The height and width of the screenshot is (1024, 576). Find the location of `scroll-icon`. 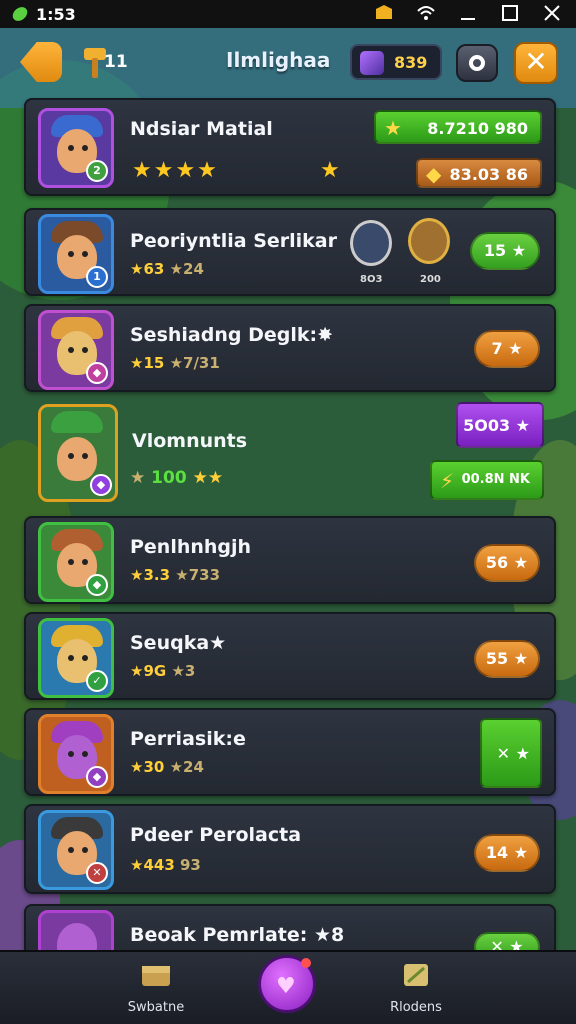

scroll-icon is located at coordinates (416, 975).